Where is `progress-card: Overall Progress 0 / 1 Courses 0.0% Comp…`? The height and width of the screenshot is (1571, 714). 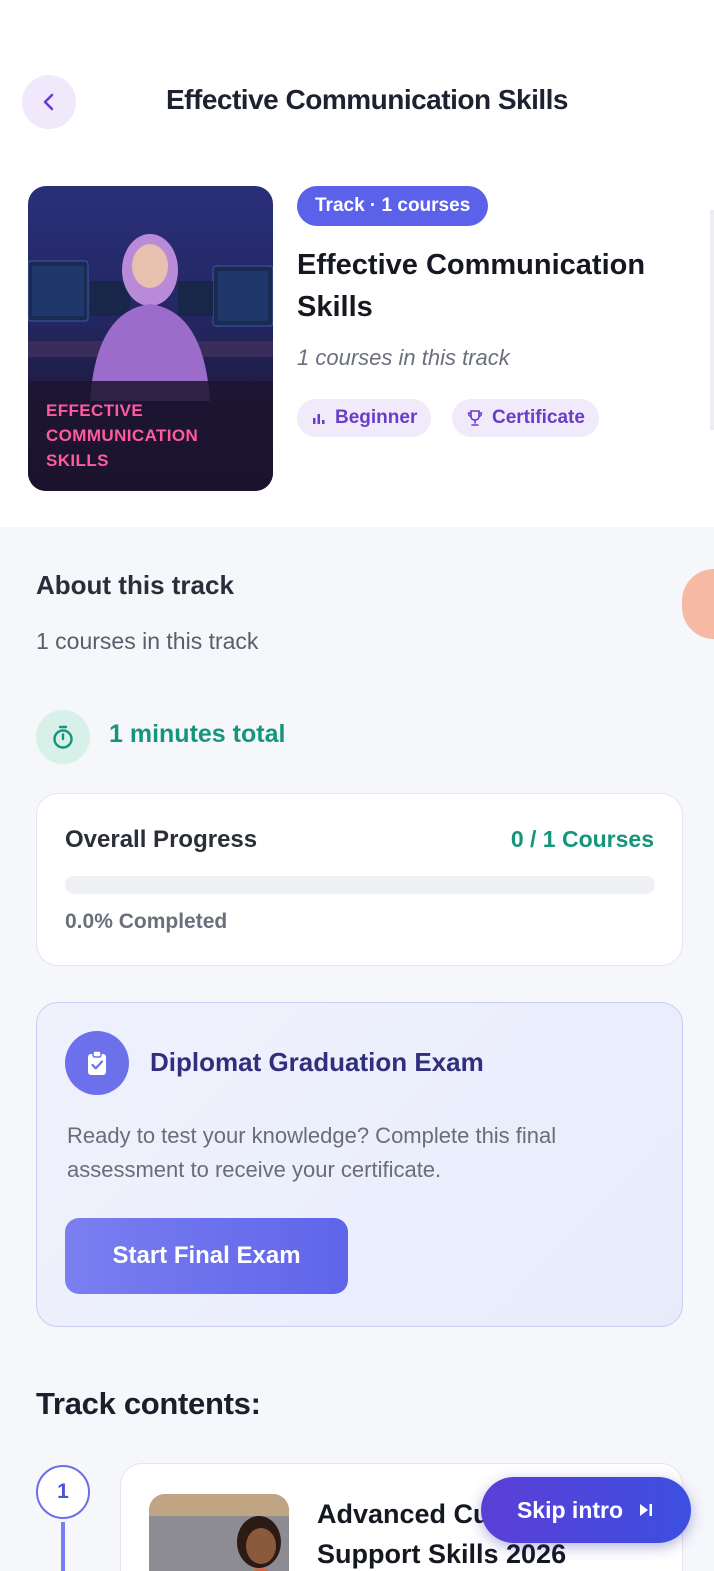
progress-card: Overall Progress 0 / 1 Courses 0.0% Comp… is located at coordinates (359, 879).